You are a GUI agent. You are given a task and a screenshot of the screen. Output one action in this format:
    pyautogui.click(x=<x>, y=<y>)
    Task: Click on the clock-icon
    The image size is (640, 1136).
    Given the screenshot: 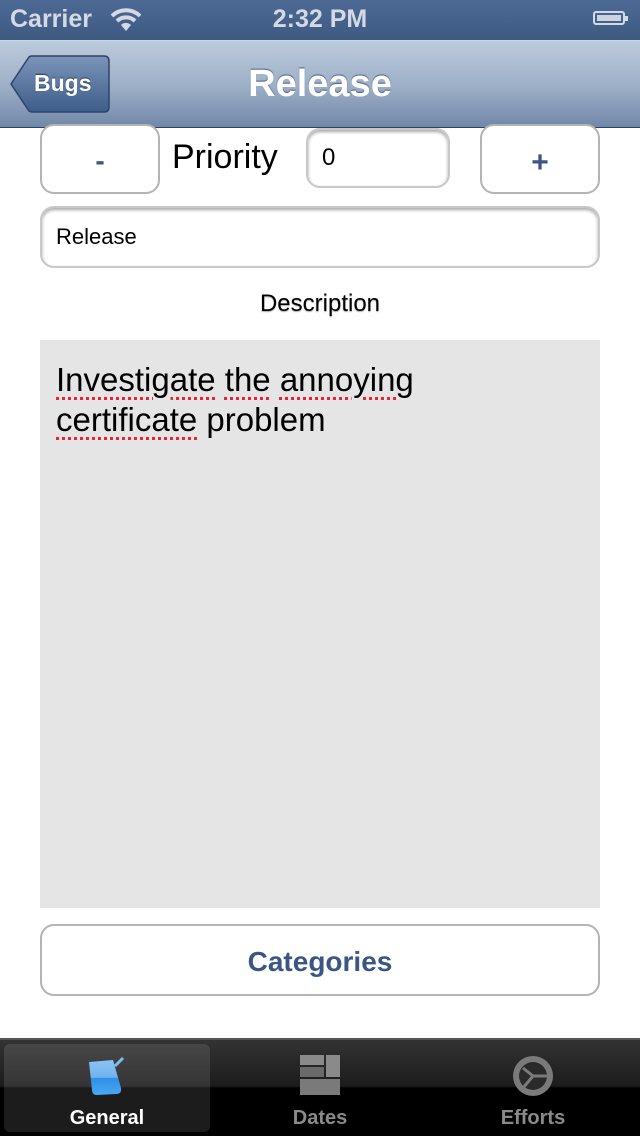 What is the action you would take?
    pyautogui.click(x=533, y=1078)
    